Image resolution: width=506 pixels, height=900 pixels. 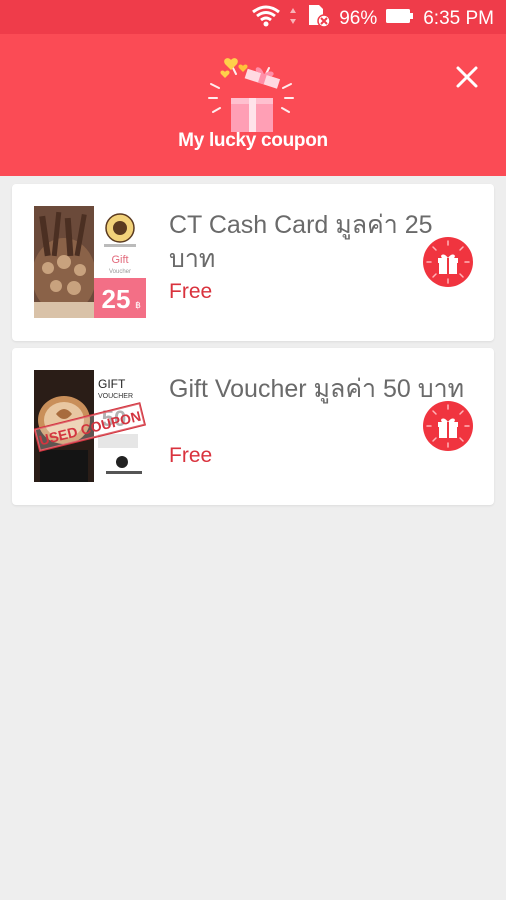 What do you see at coordinates (293, 19) in the screenshot?
I see `data-arrows-icon` at bounding box center [293, 19].